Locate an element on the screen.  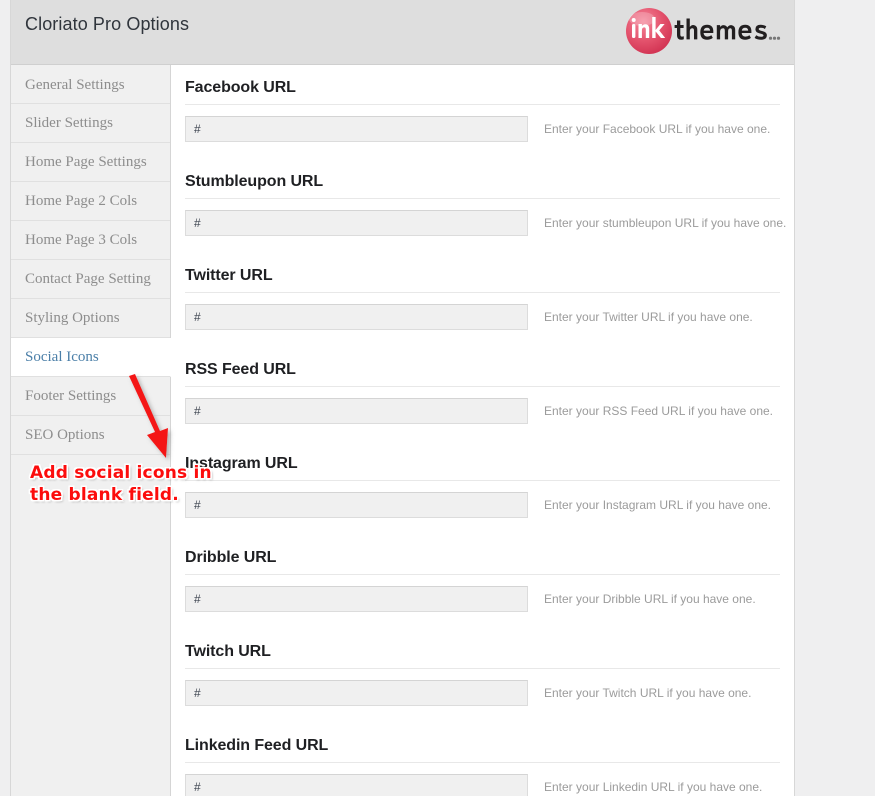
panel-header: Cloriato Pro Options is located at coordinates (402, 32).